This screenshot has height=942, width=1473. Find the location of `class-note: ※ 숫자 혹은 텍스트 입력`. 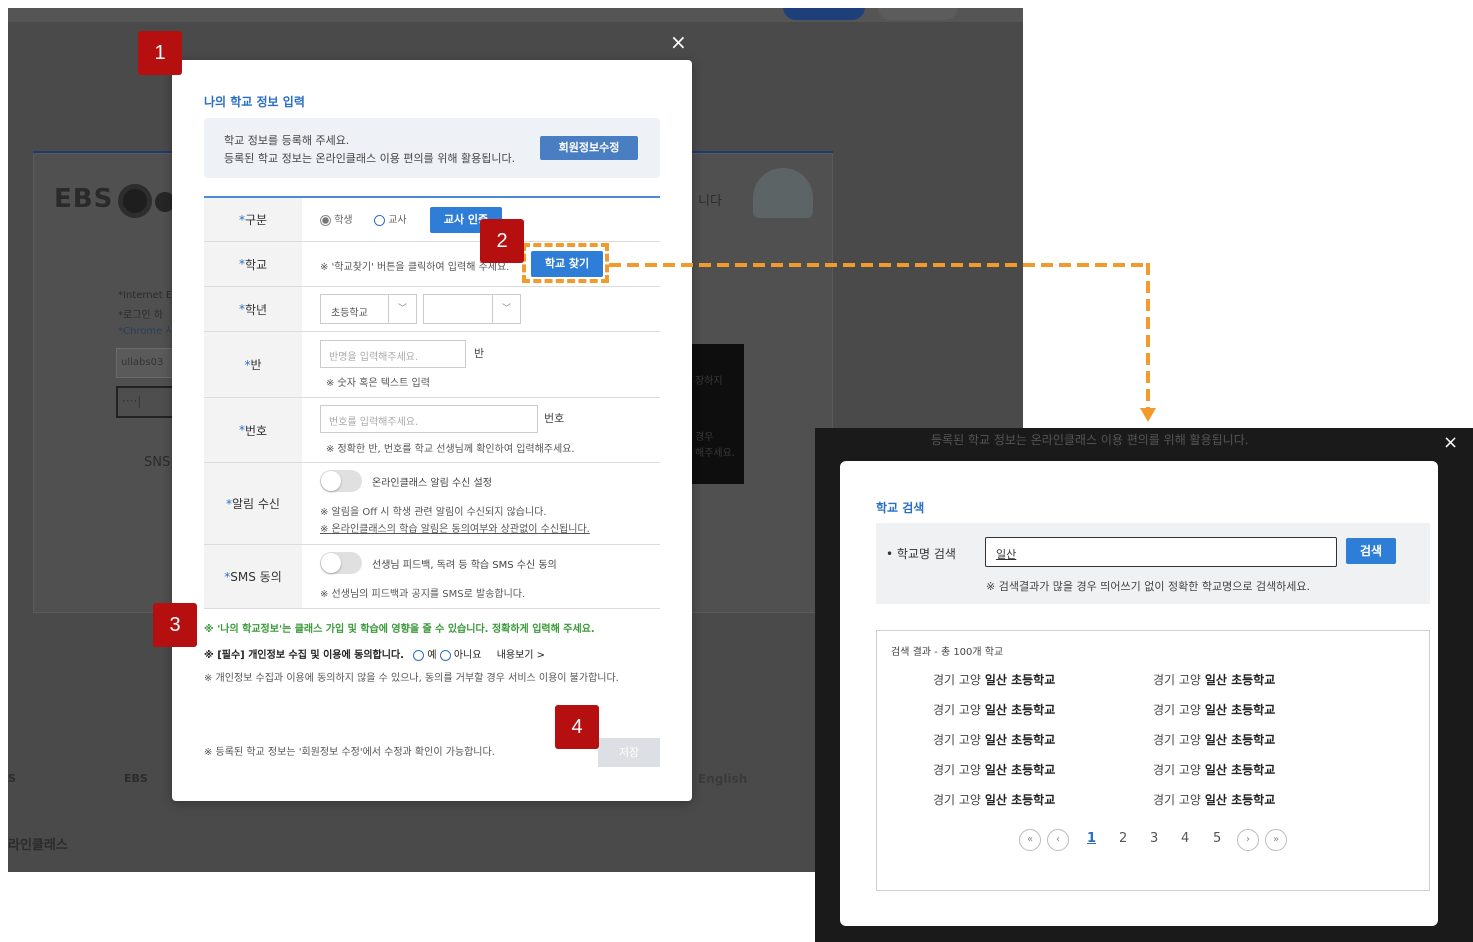

class-note: ※ 숫자 혹은 텍스트 입력 is located at coordinates (378, 383).